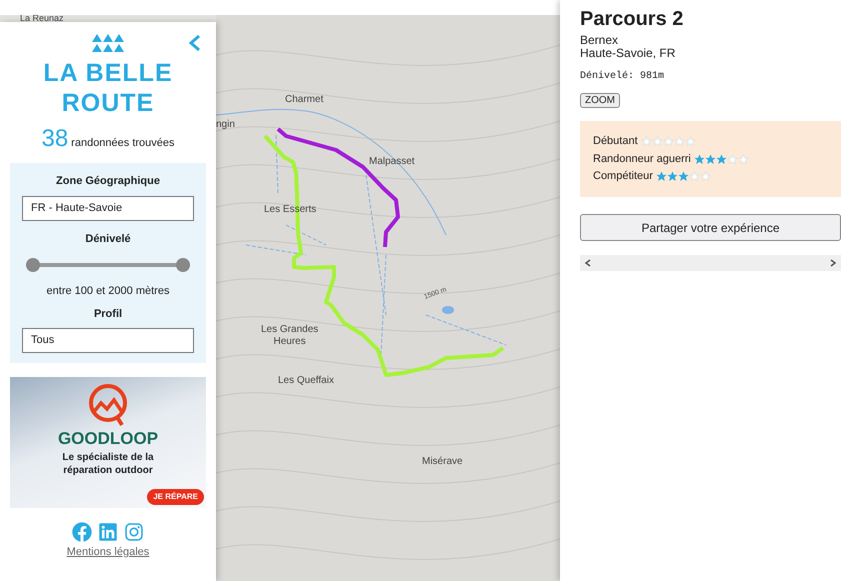  What do you see at coordinates (632, 19) in the screenshot?
I see `route-title: Parcours 2` at bounding box center [632, 19].